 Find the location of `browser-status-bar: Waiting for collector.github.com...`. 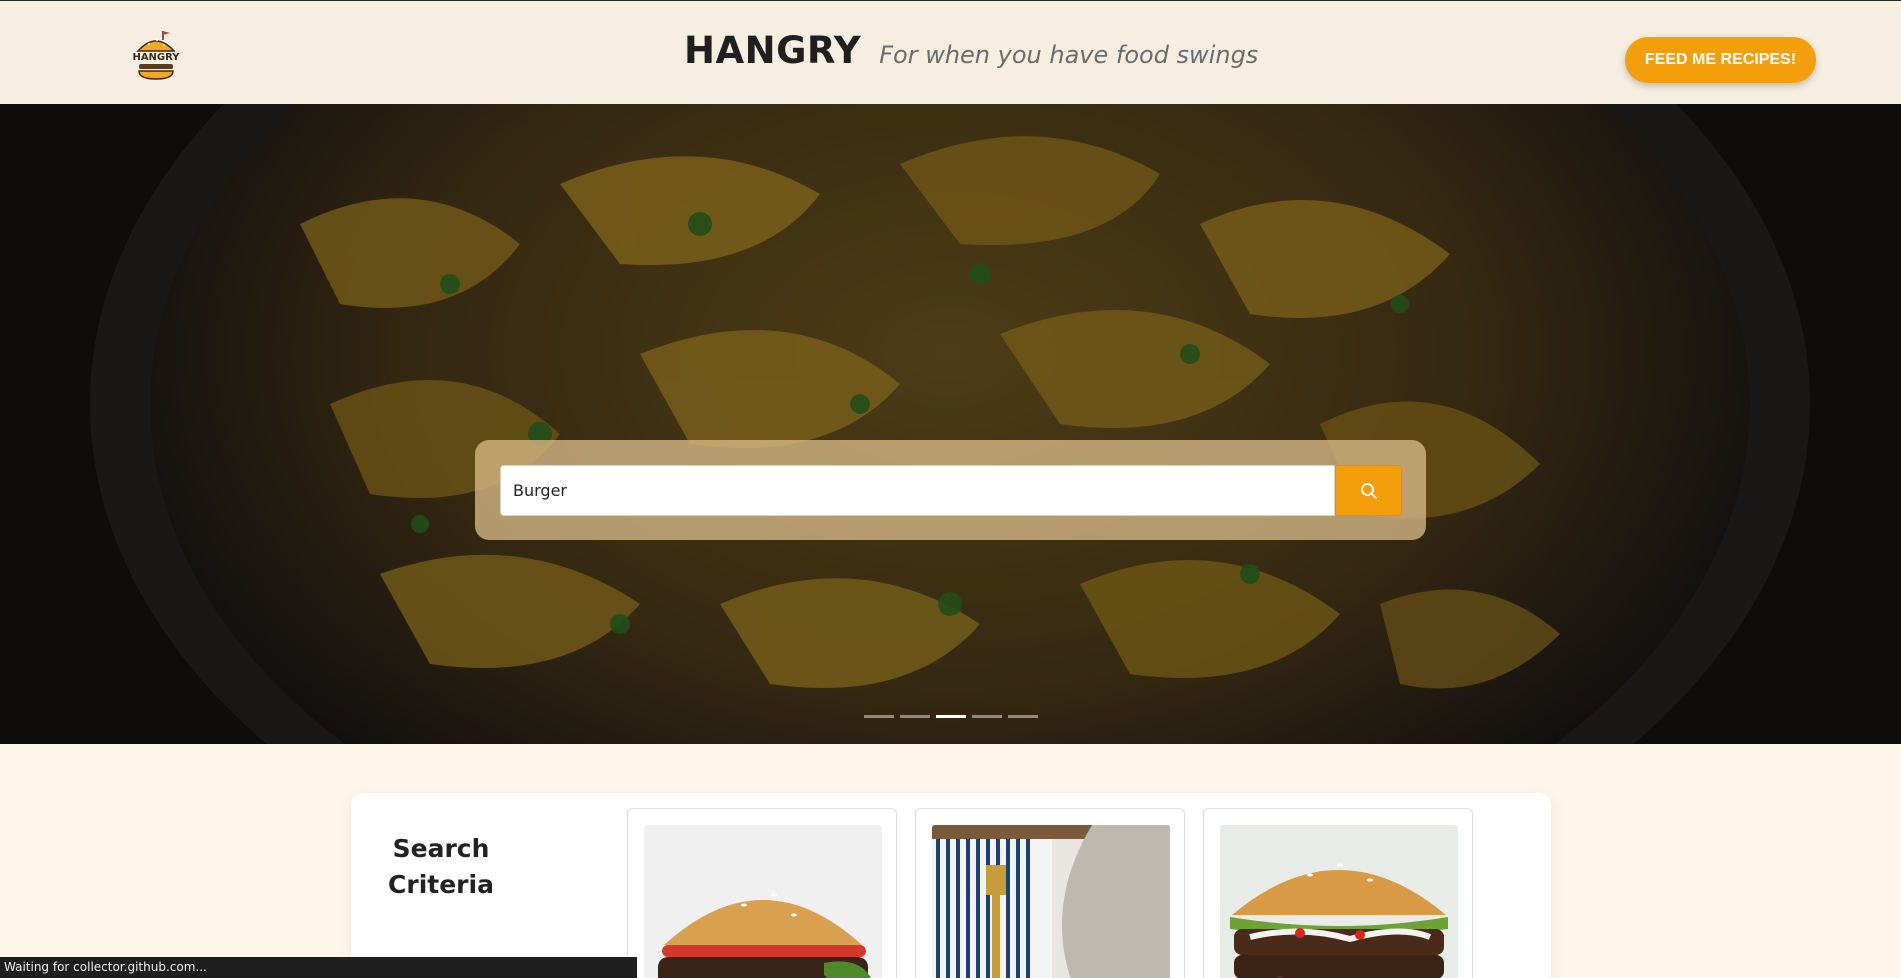

browser-status-bar: Waiting for collector.github.com... is located at coordinates (318, 967).